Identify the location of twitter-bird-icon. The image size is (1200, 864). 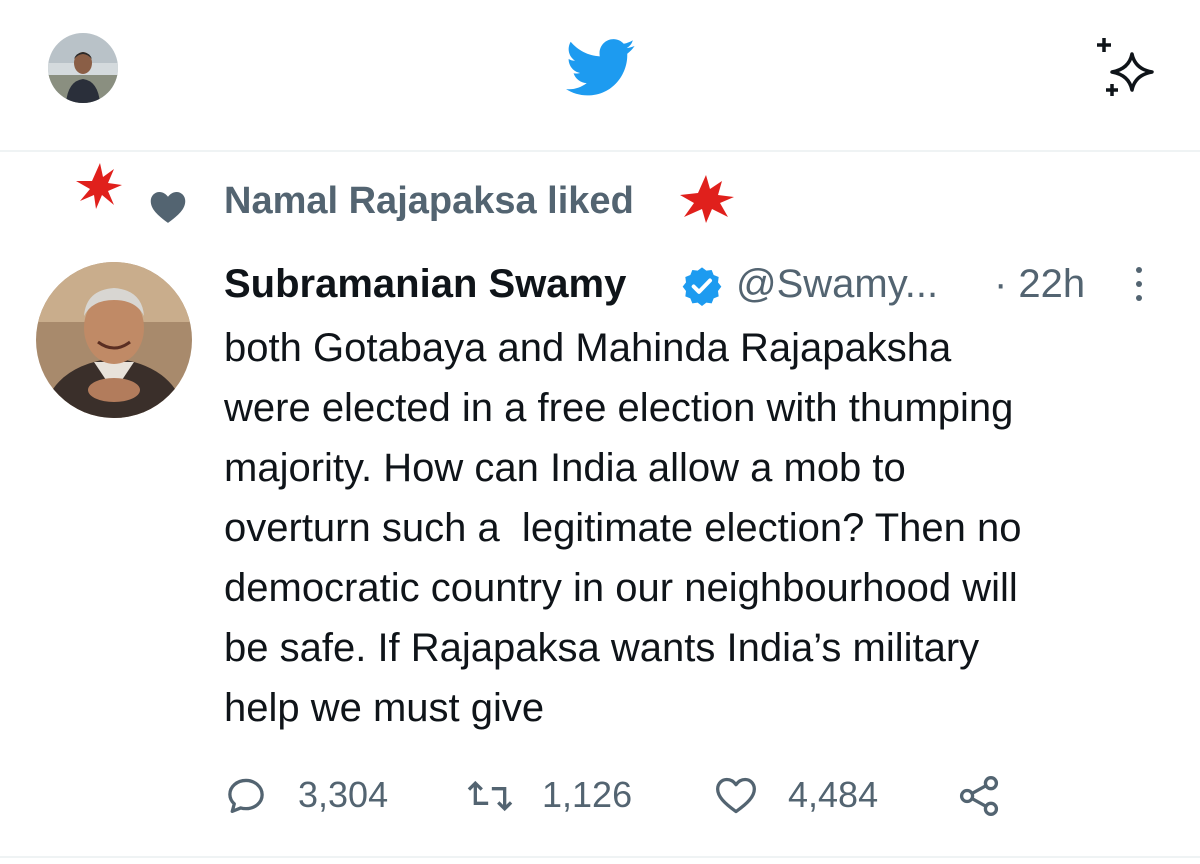
(600, 68).